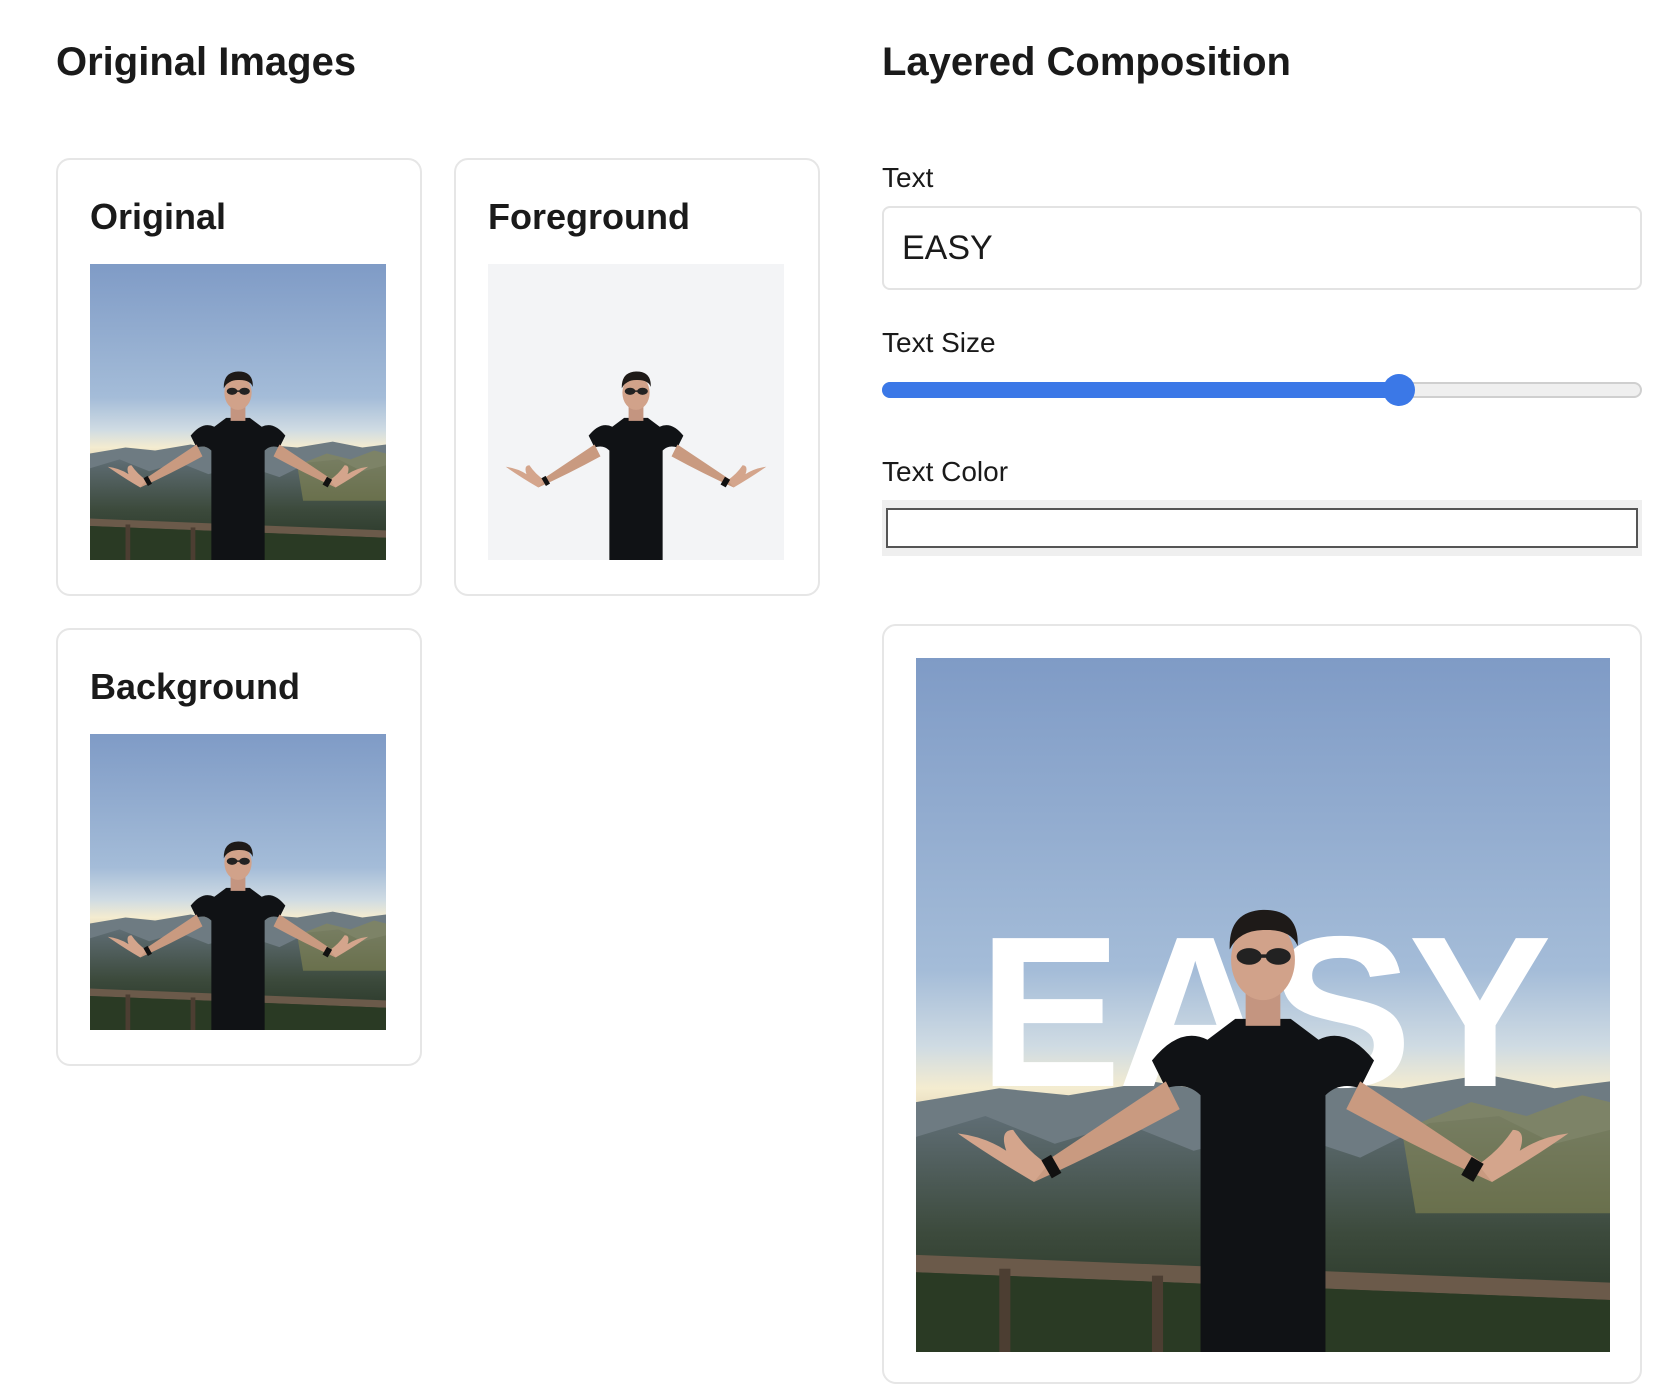  Describe the element at coordinates (1140, 390) in the screenshot. I see `slider-fill` at that location.